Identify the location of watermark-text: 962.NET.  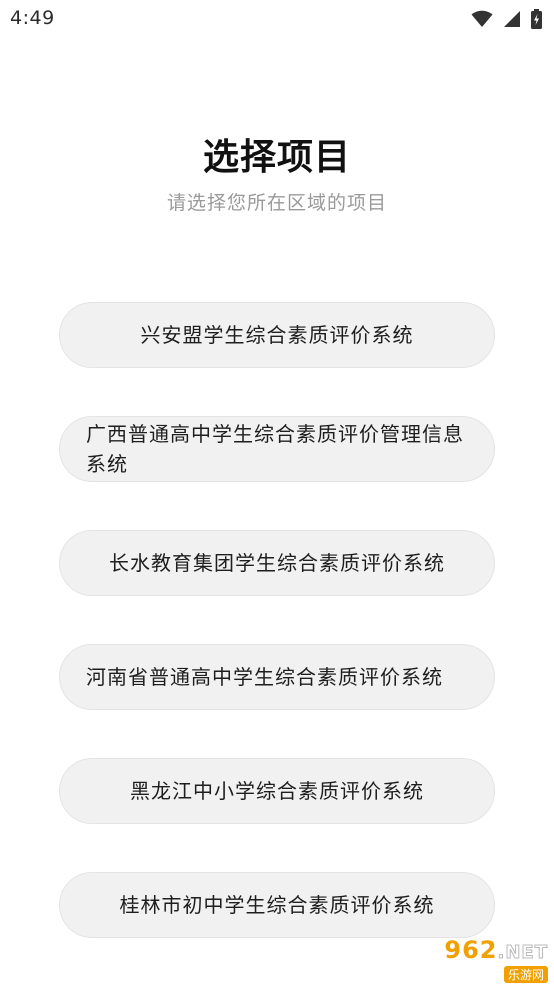
(496, 951).